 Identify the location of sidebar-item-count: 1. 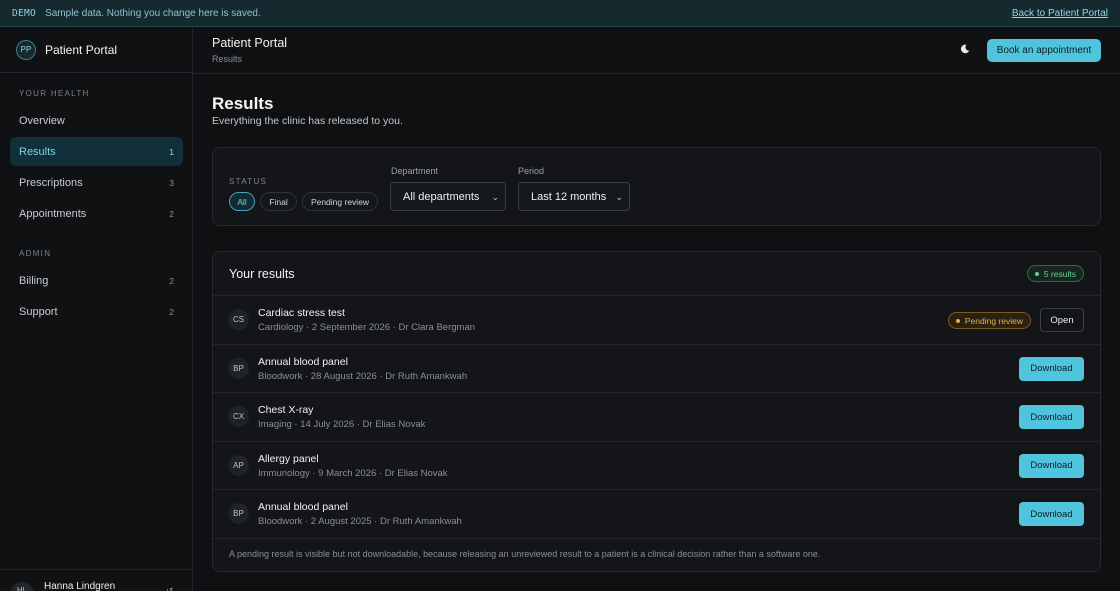
(171, 151).